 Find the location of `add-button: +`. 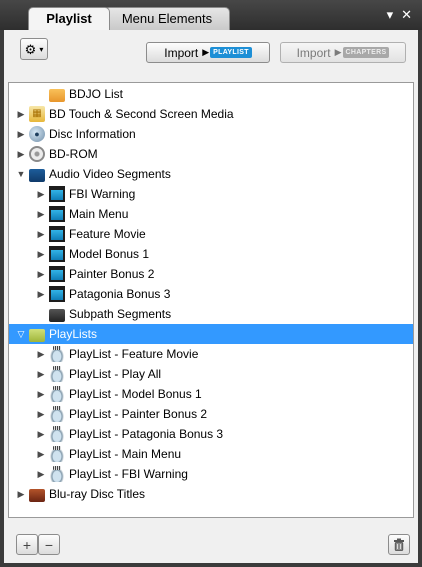

add-button: + is located at coordinates (27, 544).